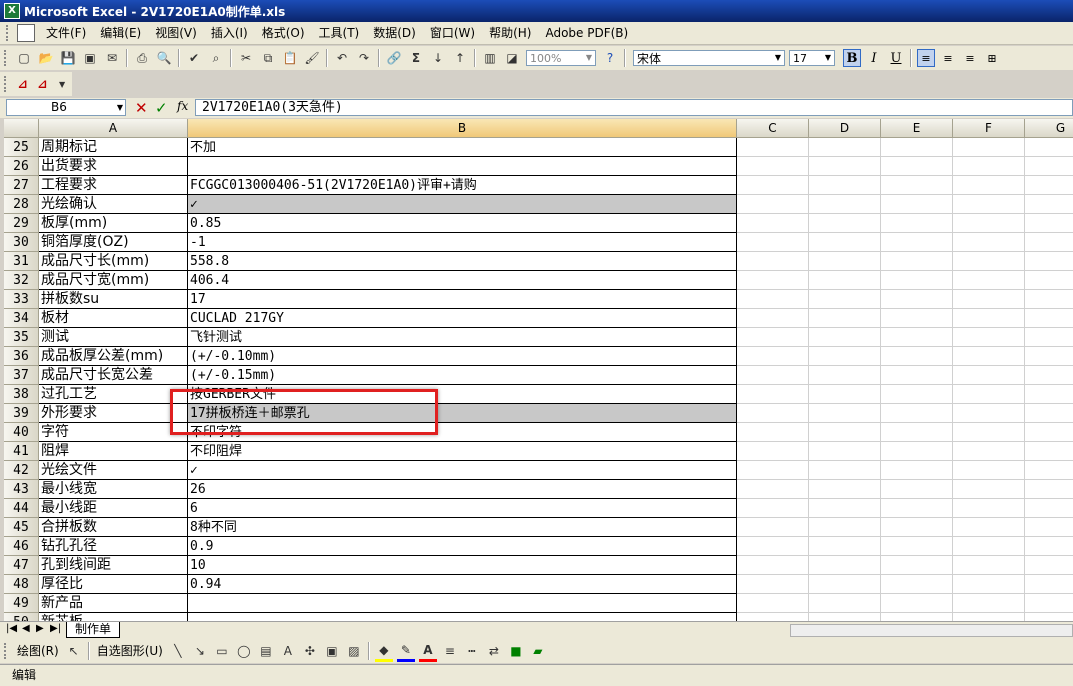  I want to click on redo-icon: ↷, so click(364, 58).